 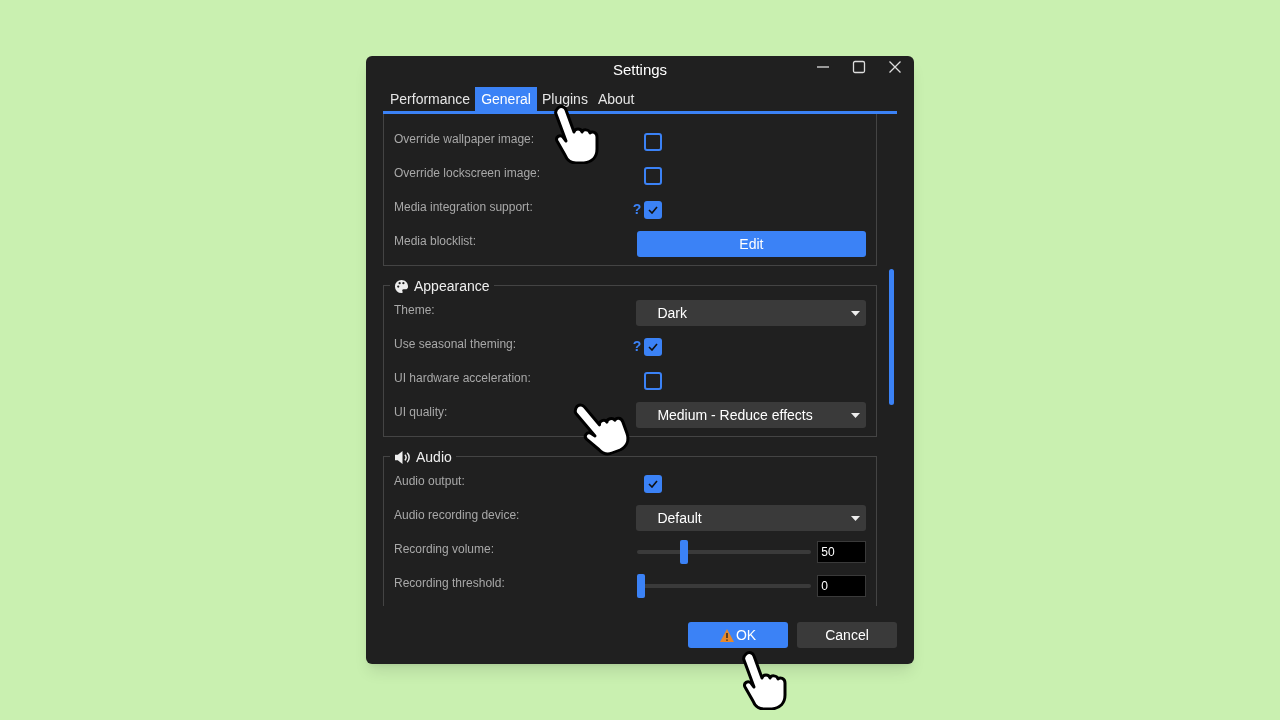 What do you see at coordinates (452, 286) in the screenshot?
I see `section-title: Appearance` at bounding box center [452, 286].